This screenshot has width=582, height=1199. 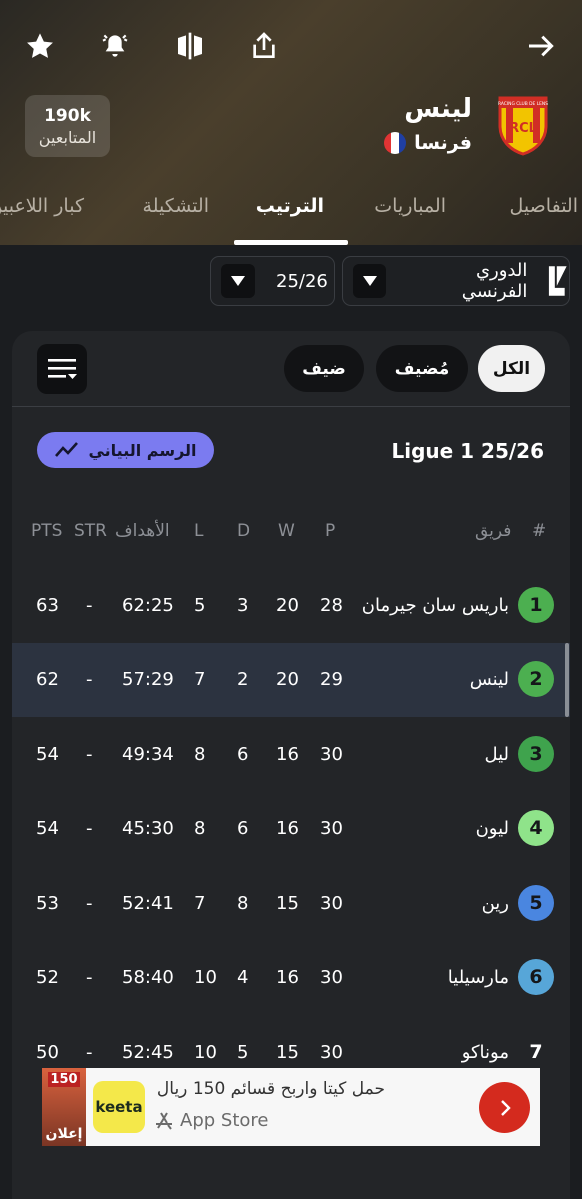 I want to click on tab-details: التفاصيل, so click(x=544, y=206).